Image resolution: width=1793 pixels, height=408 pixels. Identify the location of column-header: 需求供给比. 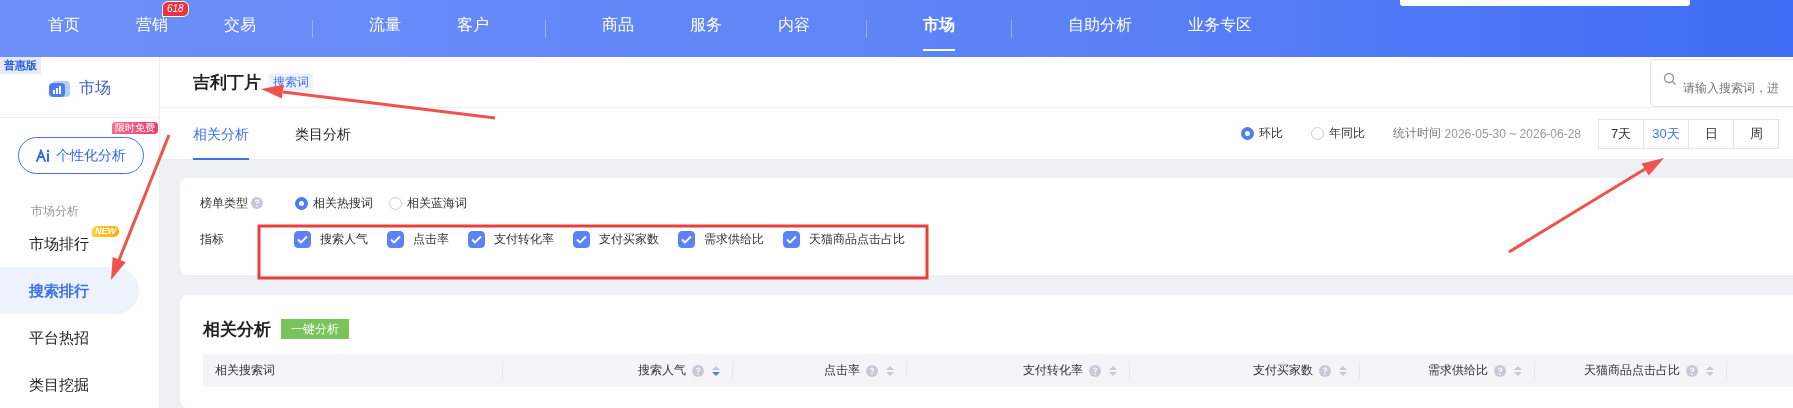
(1458, 370).